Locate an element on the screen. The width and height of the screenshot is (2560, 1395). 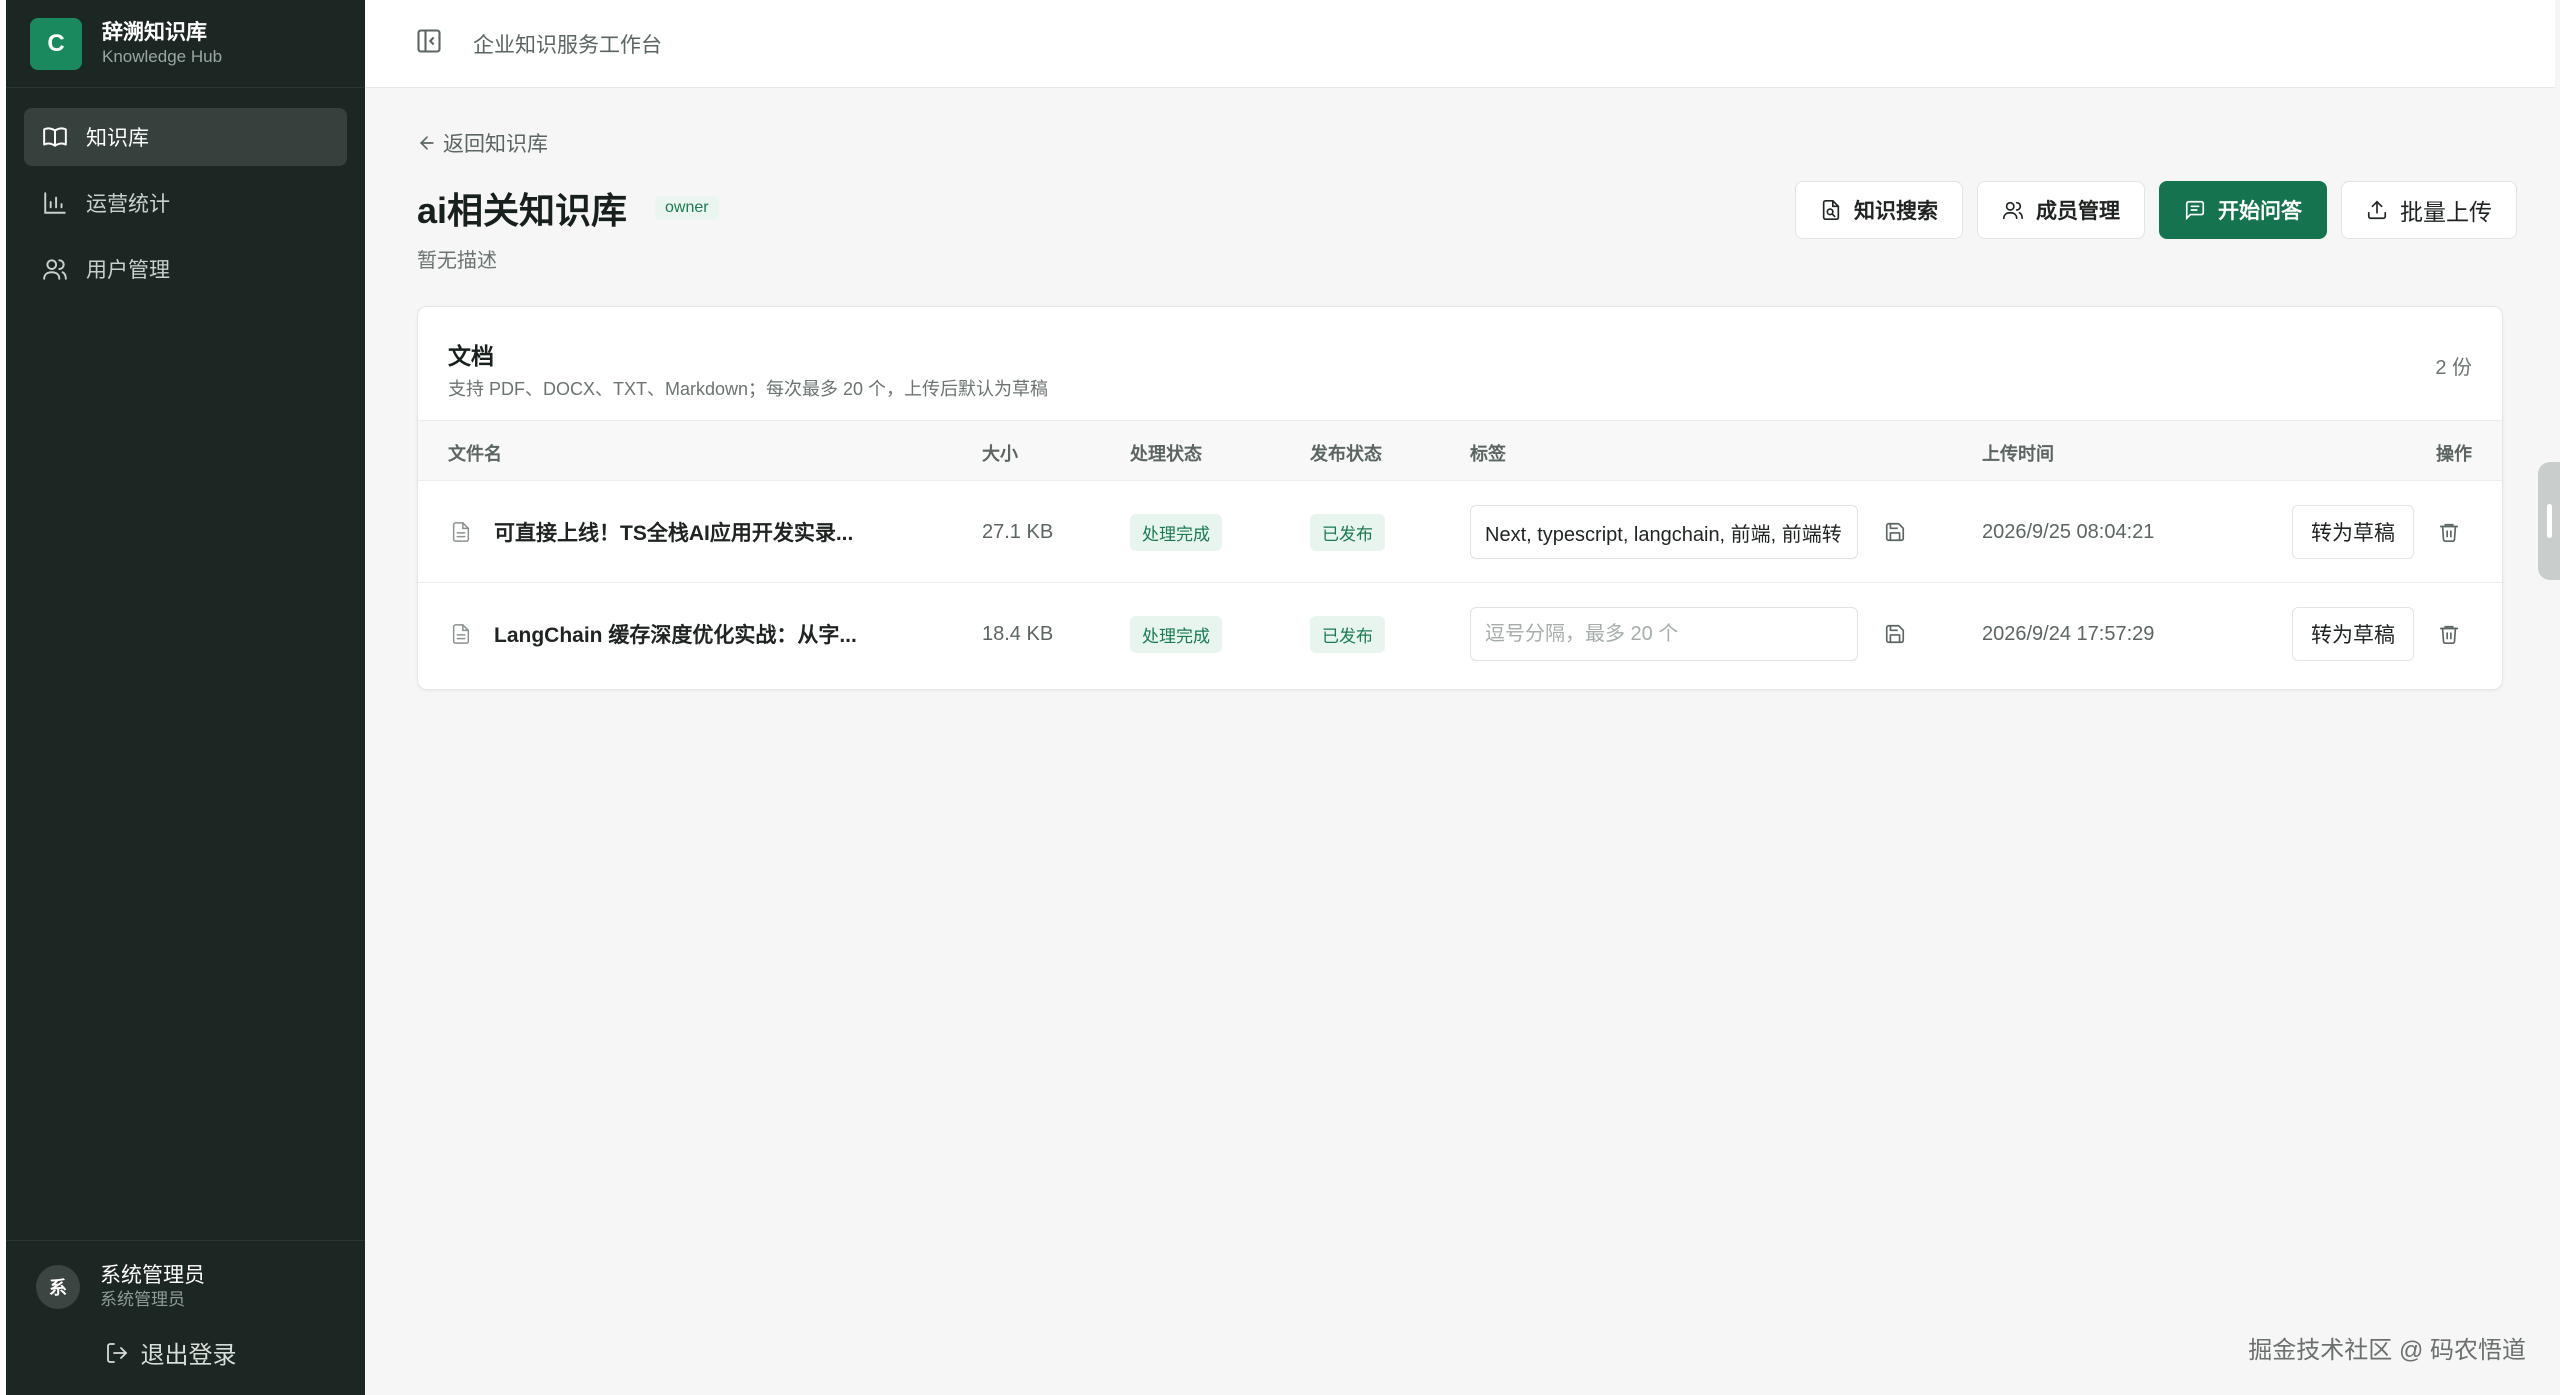
role-badge: owner is located at coordinates (687, 208).